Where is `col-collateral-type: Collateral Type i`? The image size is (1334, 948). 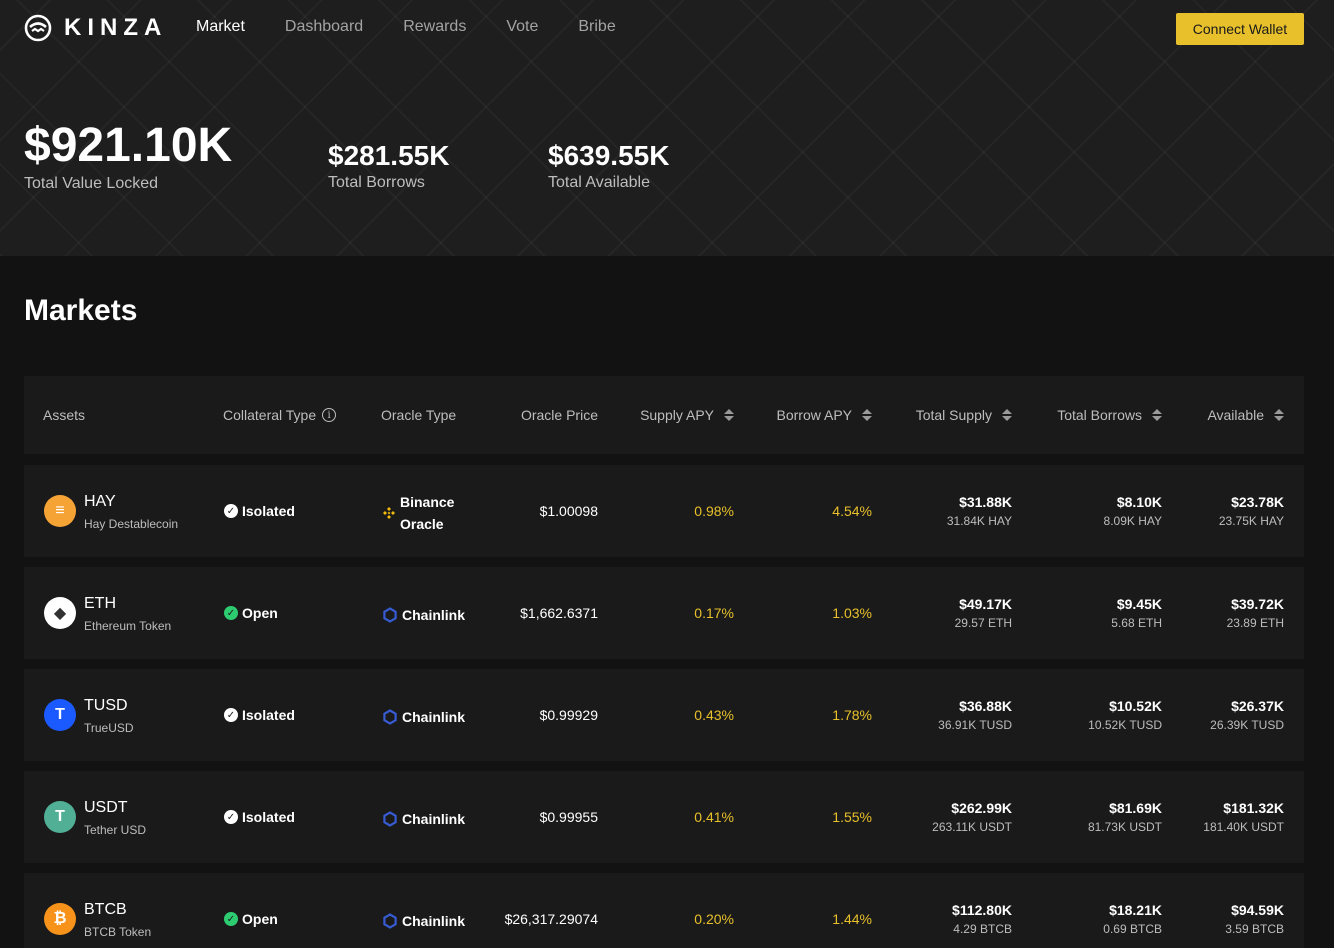
col-collateral-type: Collateral Type i is located at coordinates (280, 415).